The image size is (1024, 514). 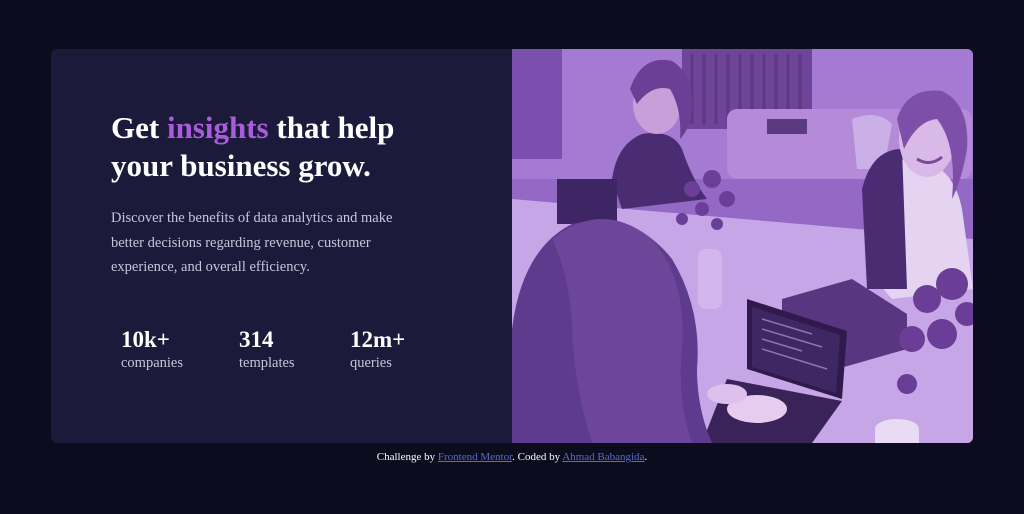 I want to click on frontend-mentor-link: Frontend Mentor, so click(x=475, y=457).